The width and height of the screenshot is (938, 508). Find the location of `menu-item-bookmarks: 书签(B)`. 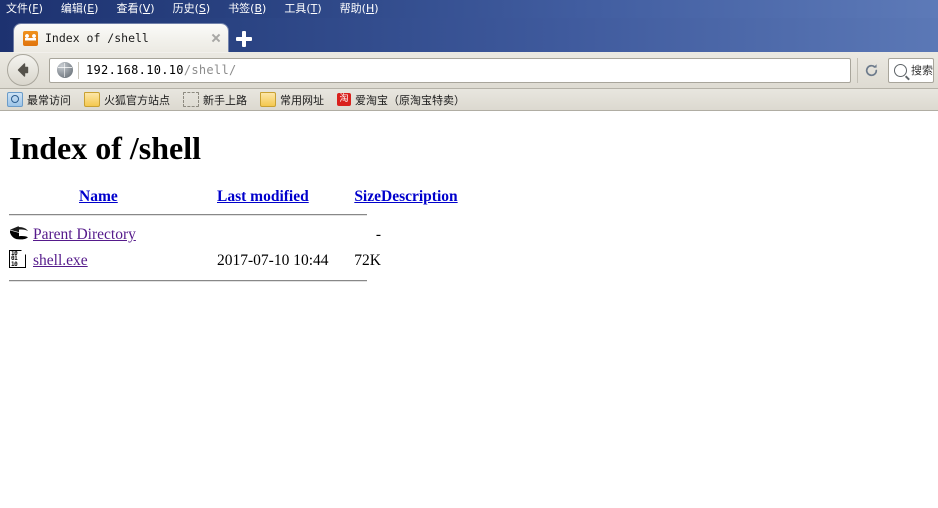

menu-item-bookmarks: 书签(B) is located at coordinates (251, 9).